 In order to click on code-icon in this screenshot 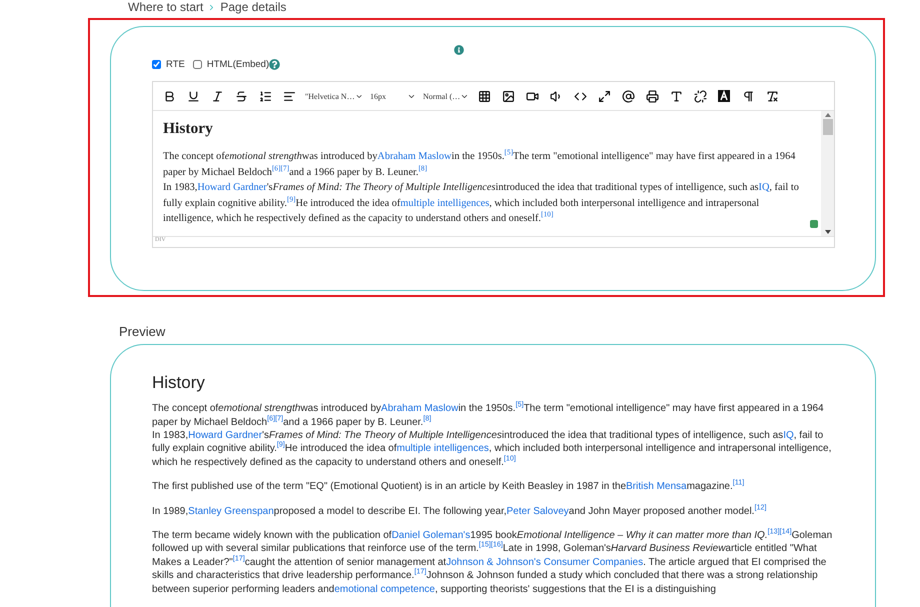, I will do `click(580, 96)`.